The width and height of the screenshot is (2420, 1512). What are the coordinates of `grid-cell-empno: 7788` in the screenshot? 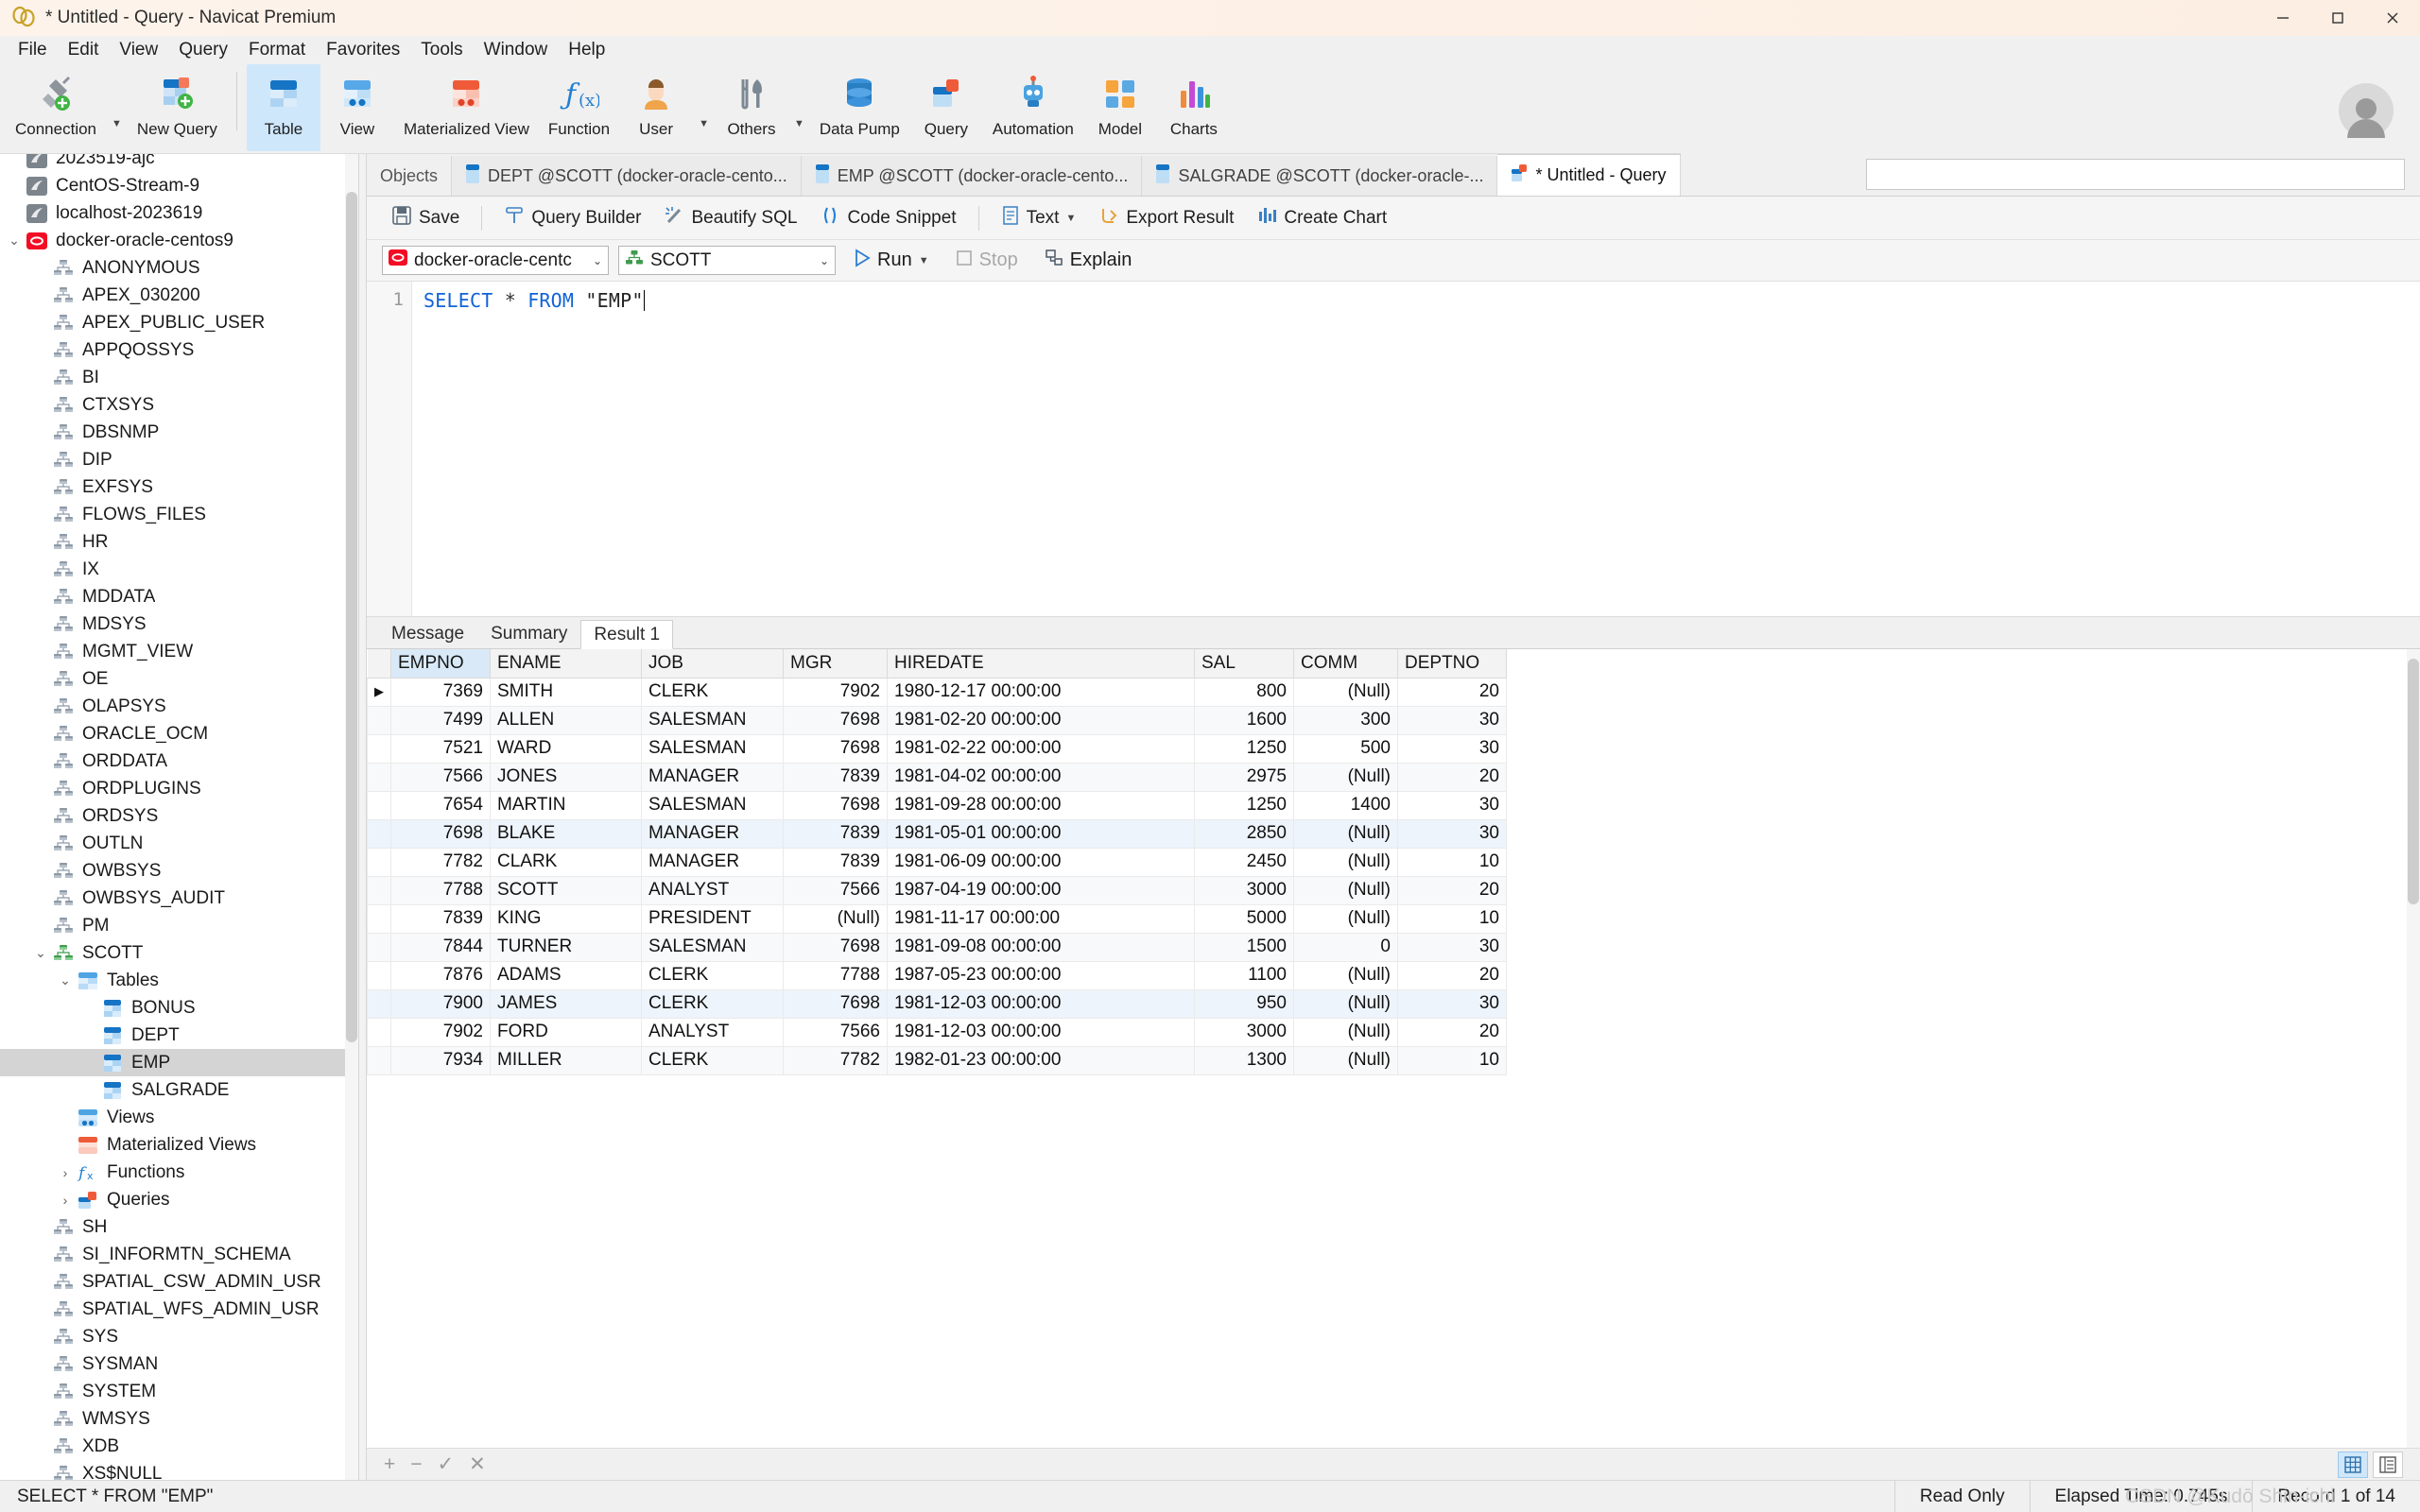 It's located at (440, 890).